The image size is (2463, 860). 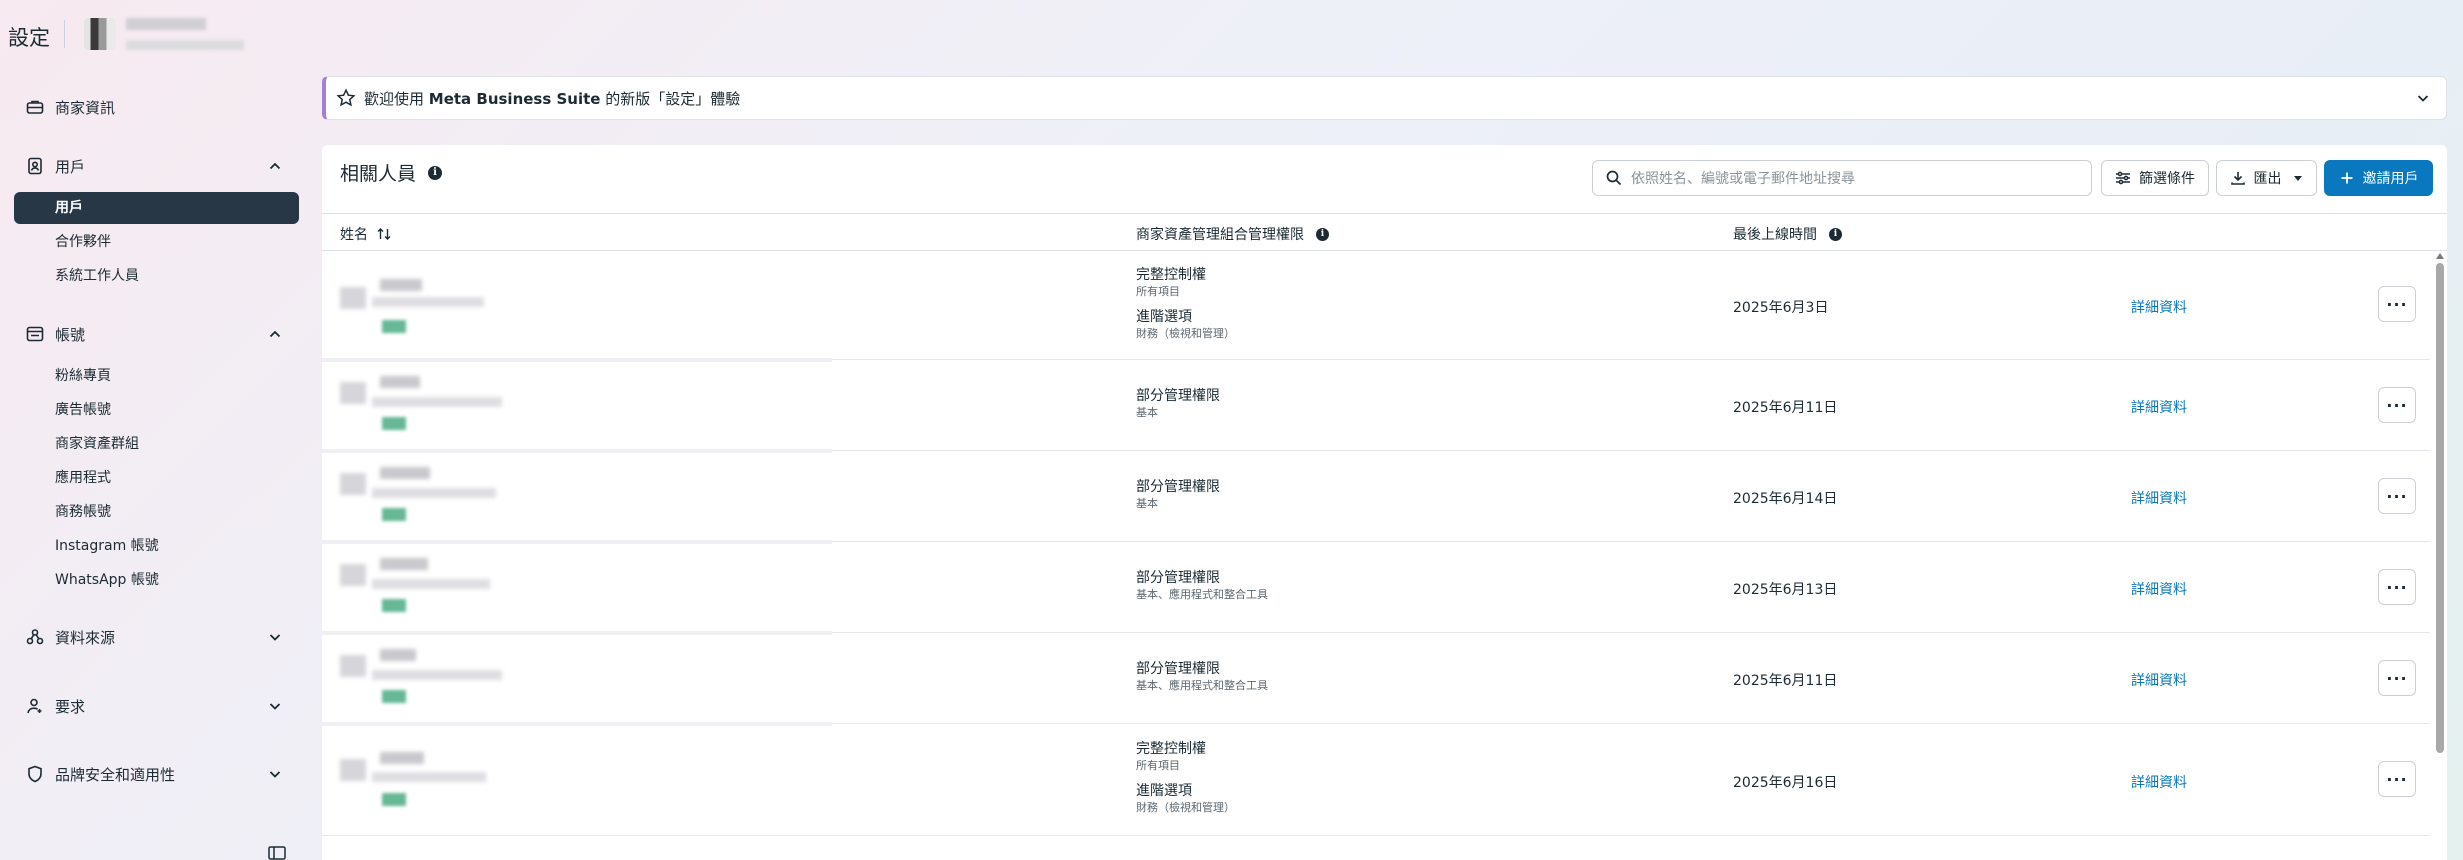 What do you see at coordinates (35, 334) in the screenshot?
I see `account-folder-icon` at bounding box center [35, 334].